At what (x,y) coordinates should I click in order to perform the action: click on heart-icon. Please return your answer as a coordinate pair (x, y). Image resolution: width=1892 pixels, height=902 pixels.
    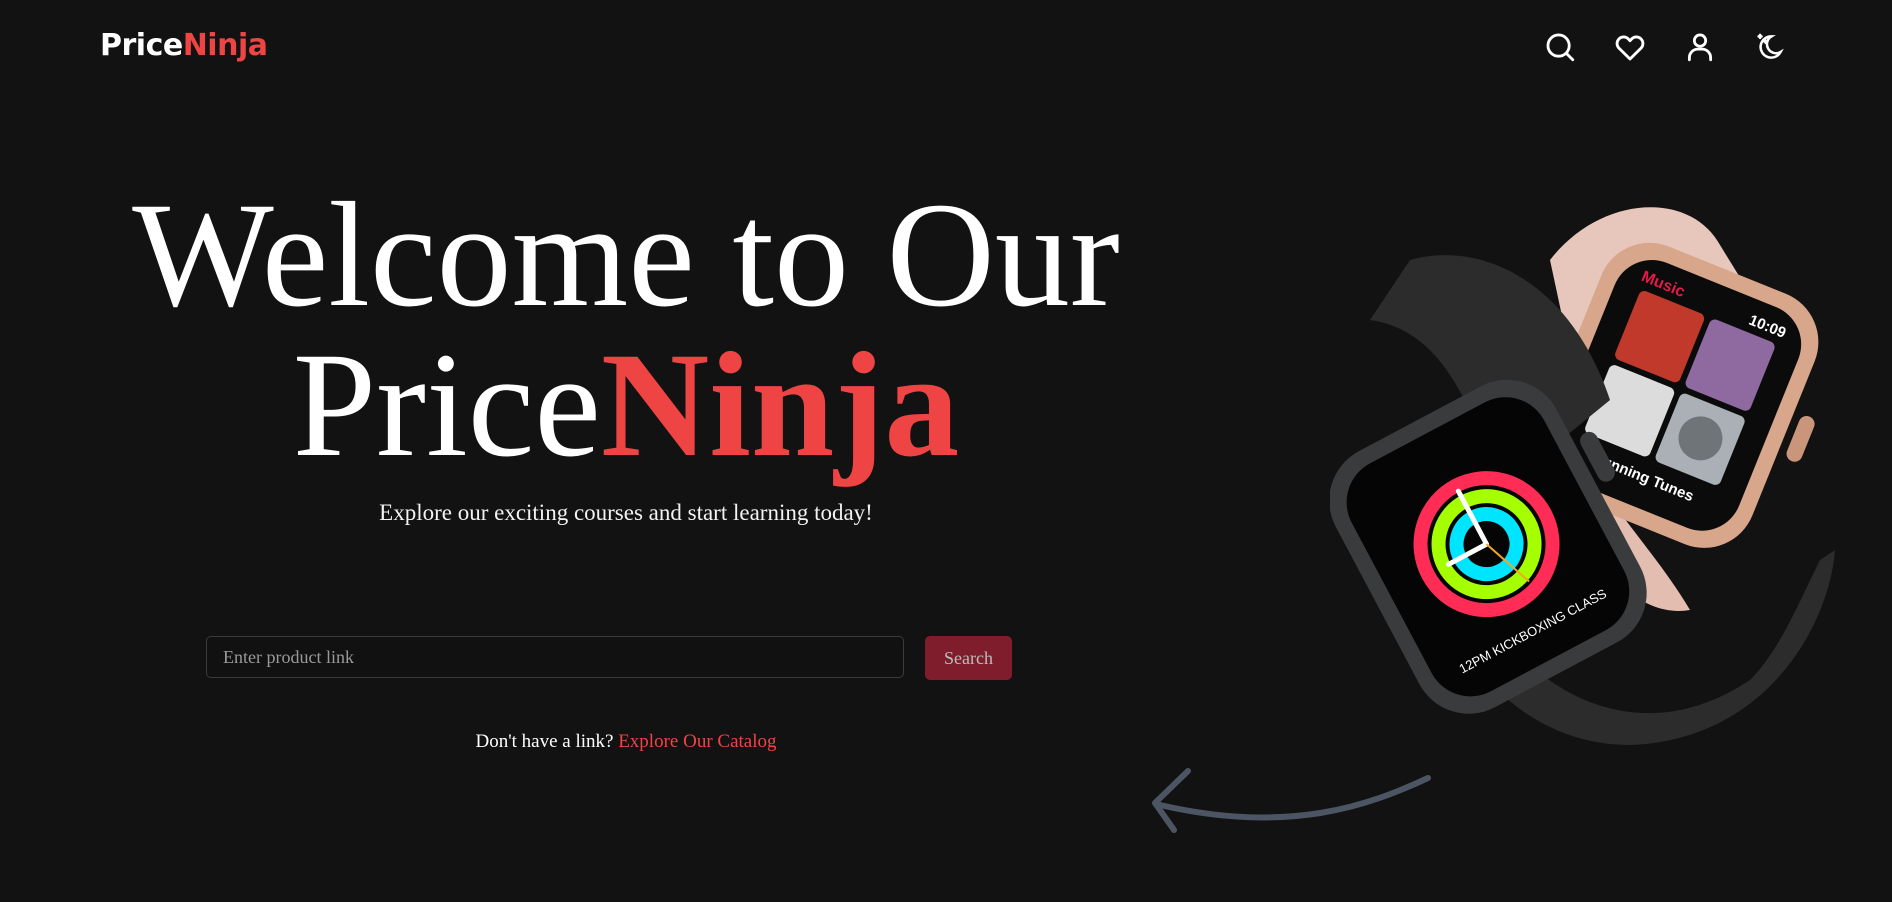
    Looking at the image, I should click on (1630, 47).